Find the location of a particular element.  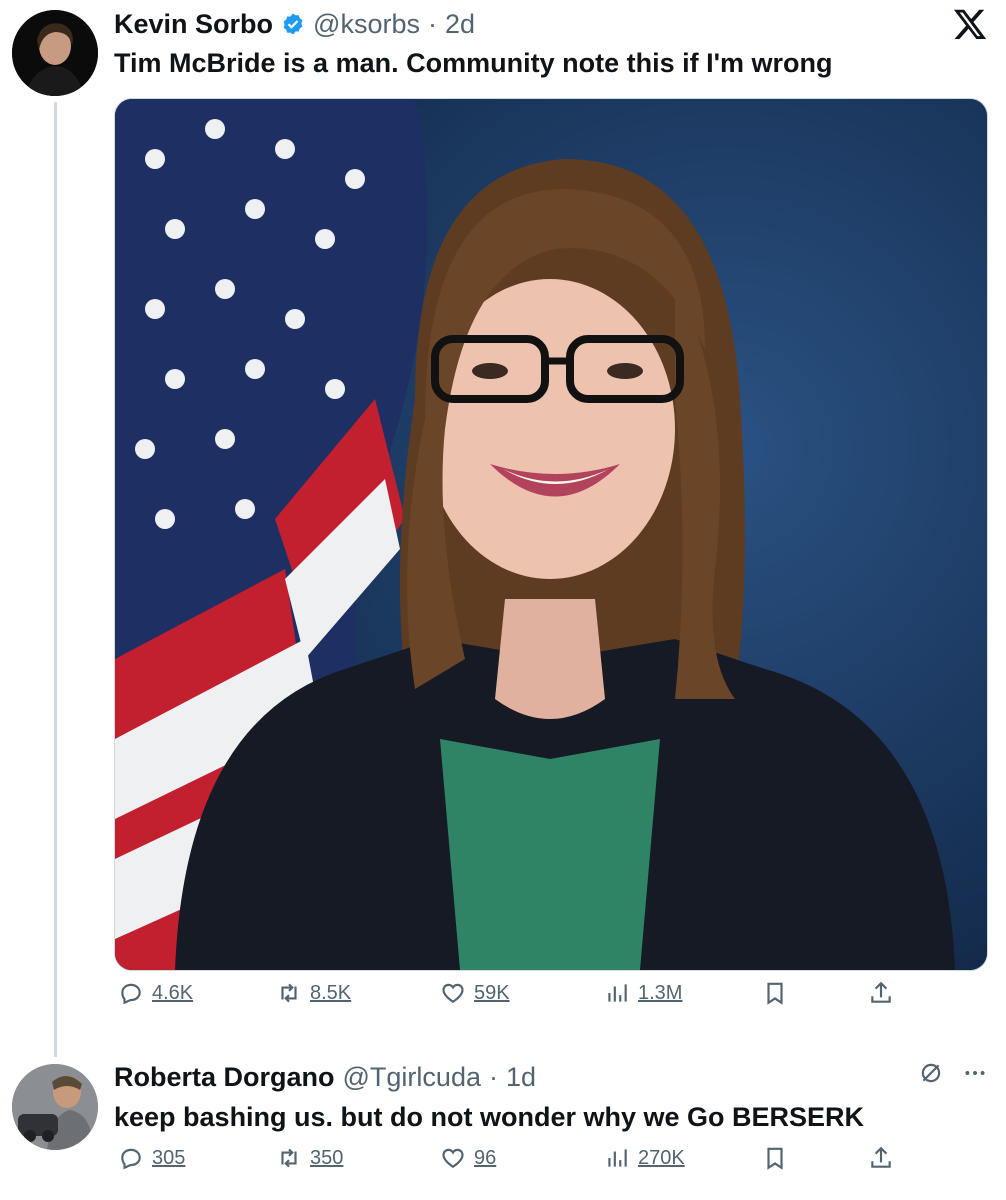

reply-timestamp: 1d is located at coordinates (521, 1077).